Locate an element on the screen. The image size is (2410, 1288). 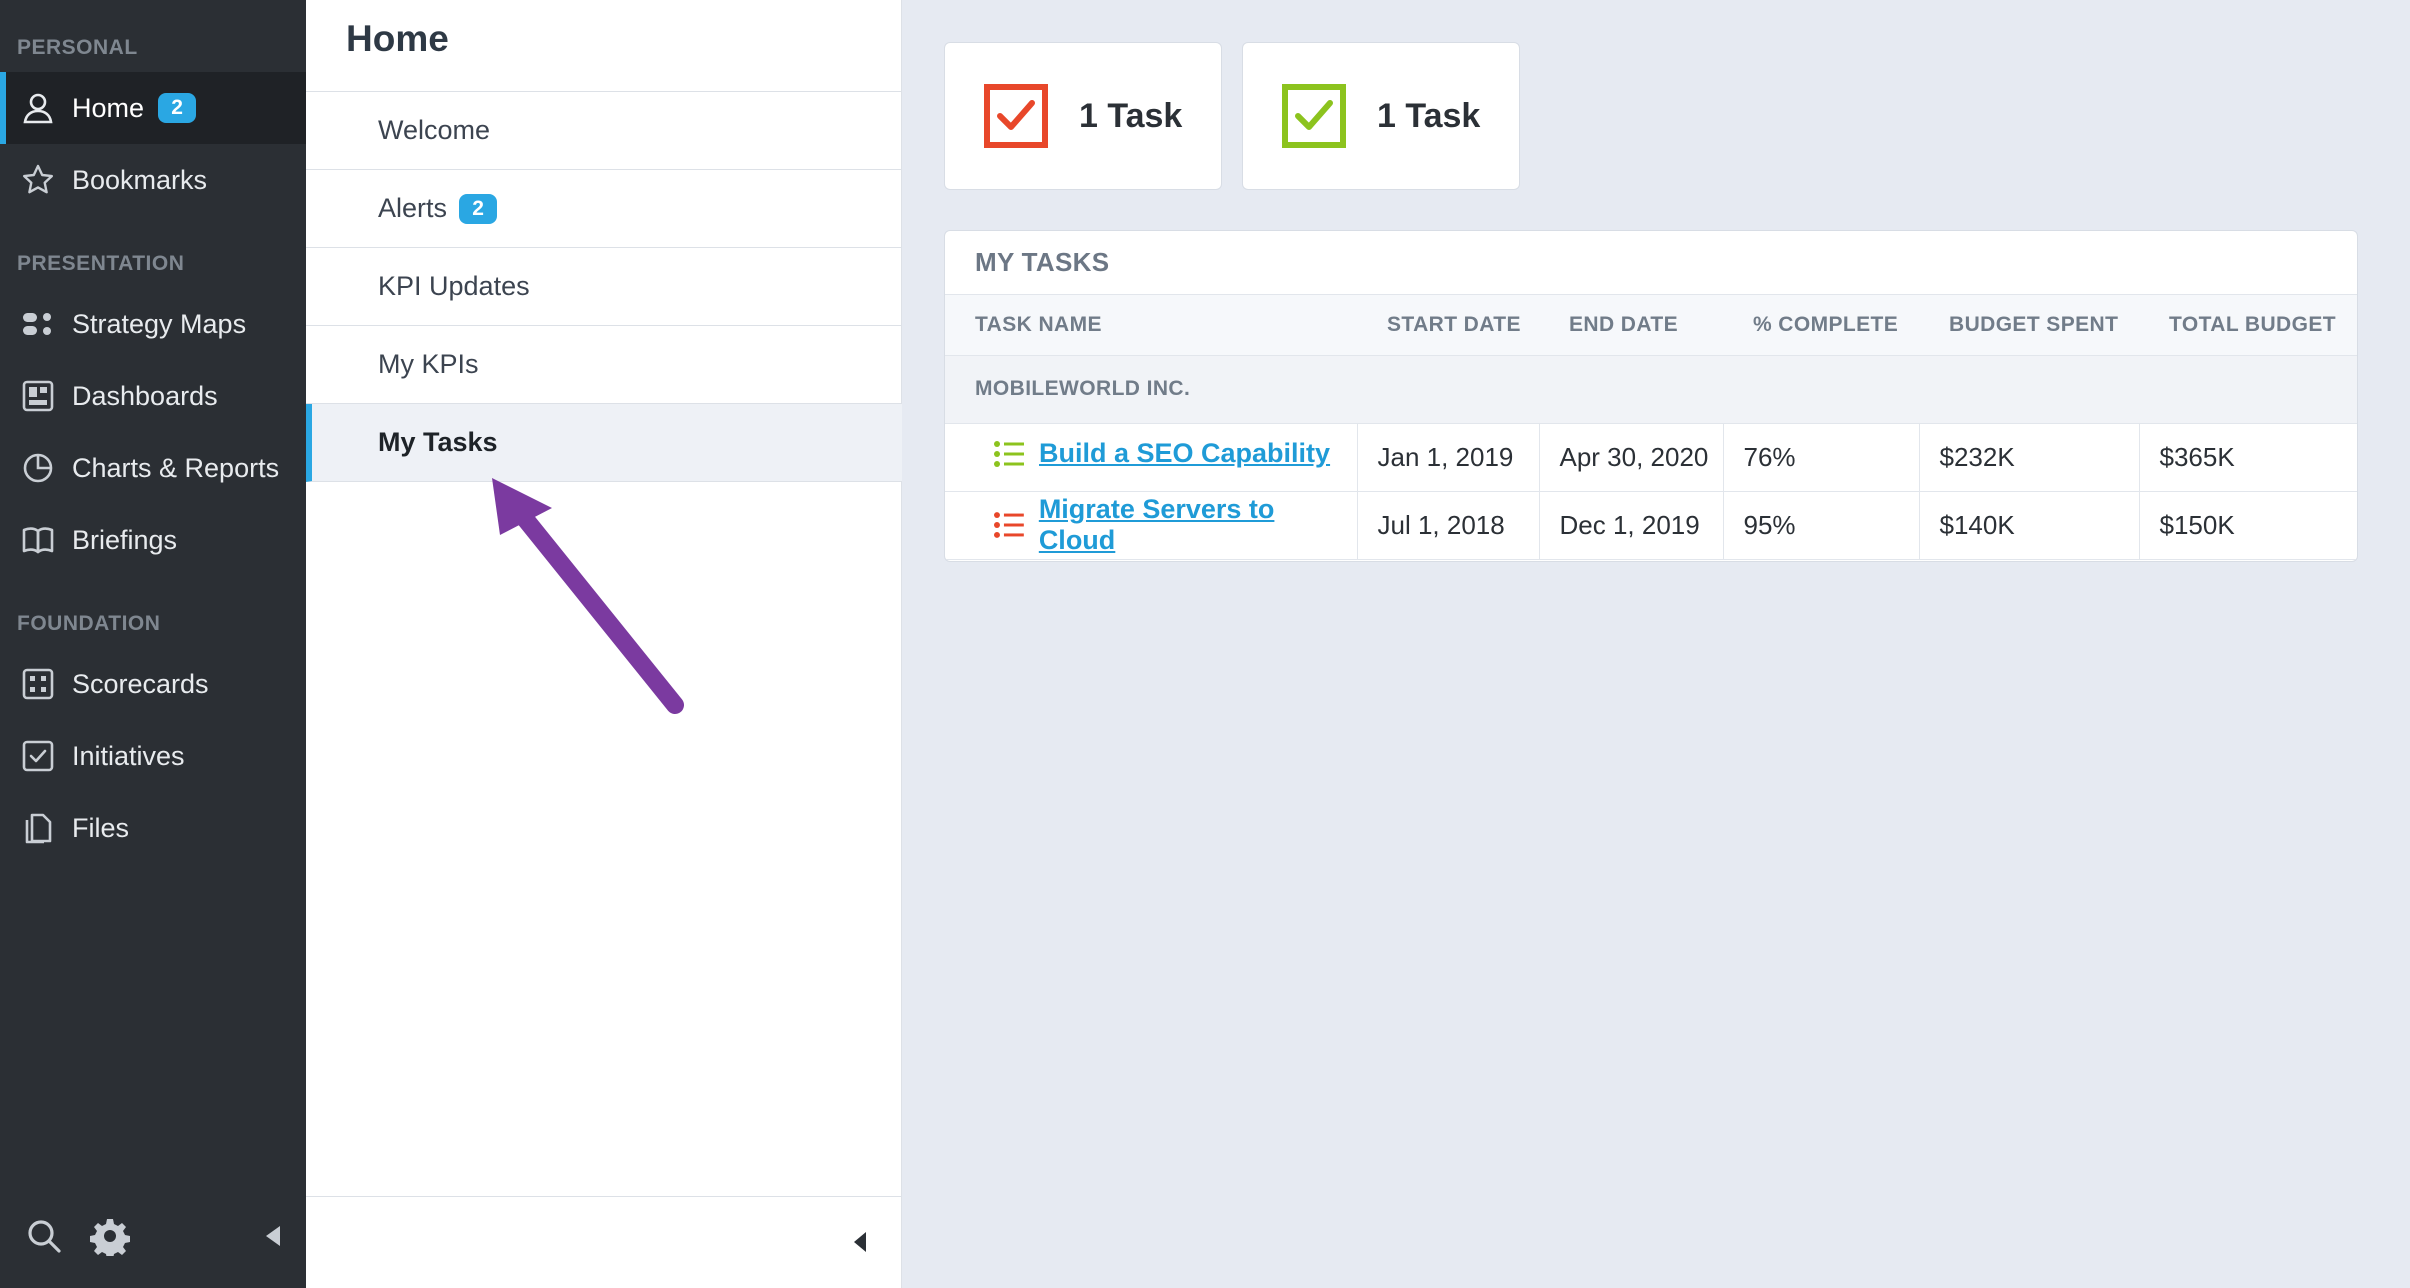
files-icon is located at coordinates (38, 828).